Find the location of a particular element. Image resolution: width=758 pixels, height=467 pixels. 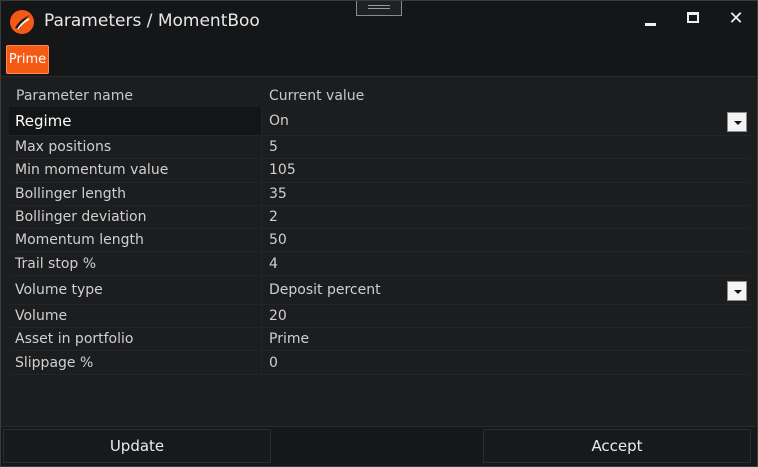

param-name: Bollinger length is located at coordinates (71, 193).